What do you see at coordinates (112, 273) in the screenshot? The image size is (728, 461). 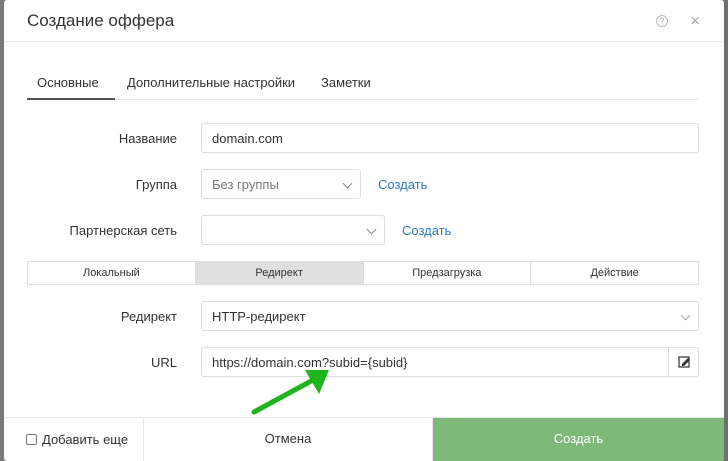 I see `mode-local: Локальный` at bounding box center [112, 273].